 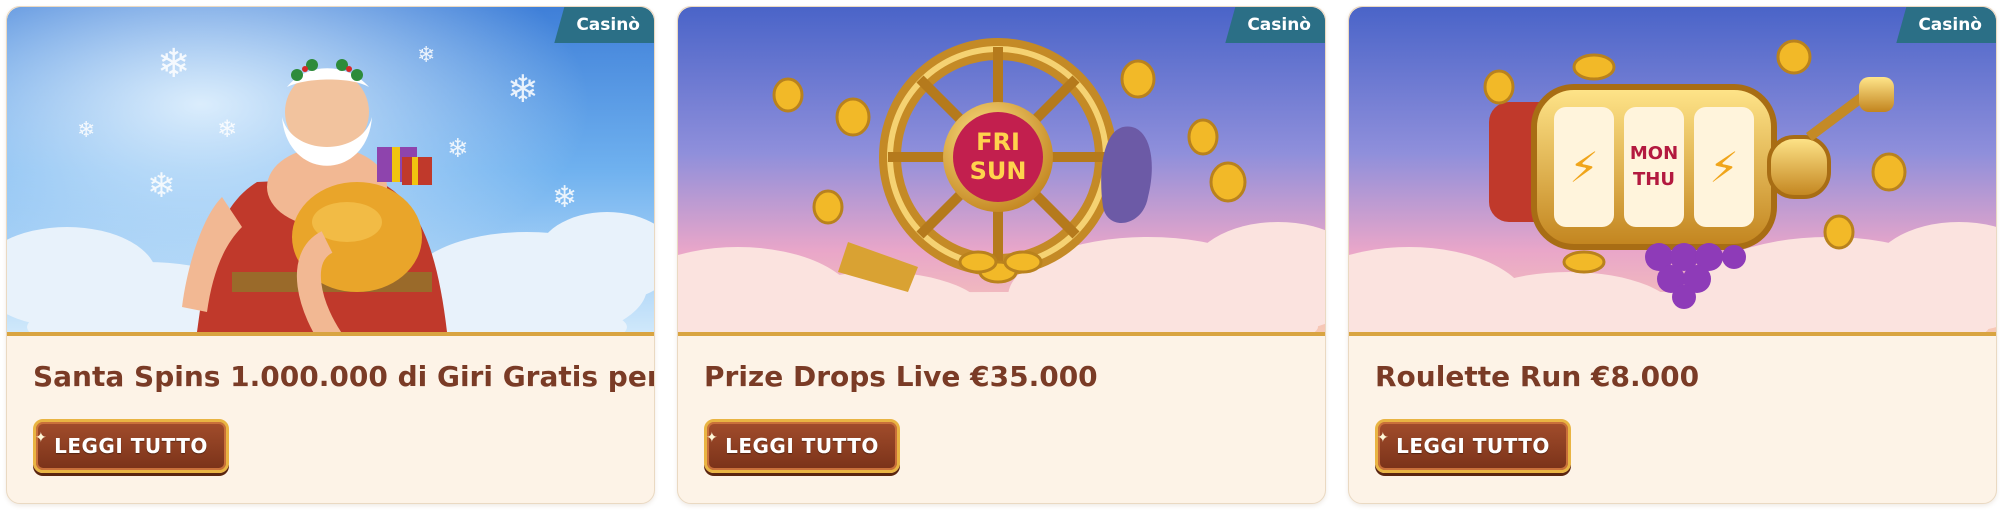 What do you see at coordinates (998, 142) in the screenshot?
I see `svg-text: FRI` at bounding box center [998, 142].